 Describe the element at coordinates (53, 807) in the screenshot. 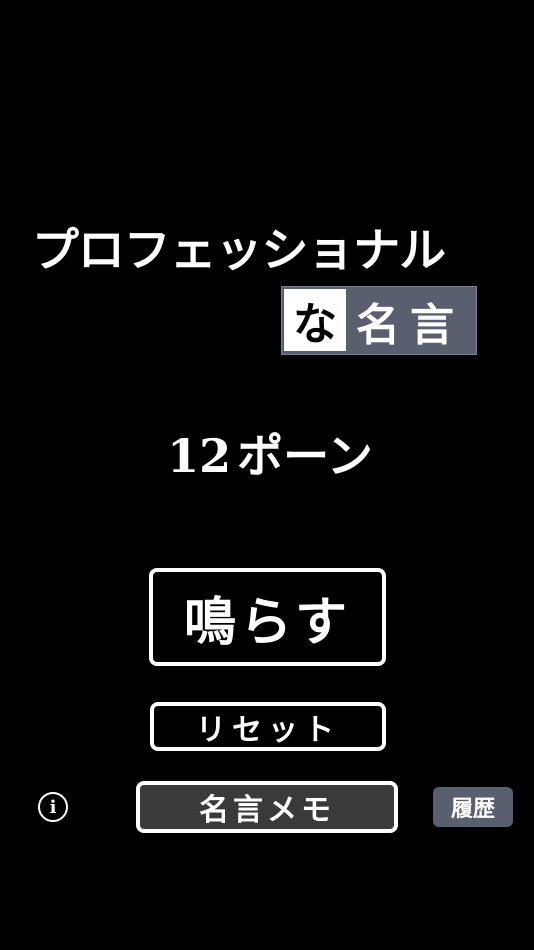

I see `info-icon: i` at that location.